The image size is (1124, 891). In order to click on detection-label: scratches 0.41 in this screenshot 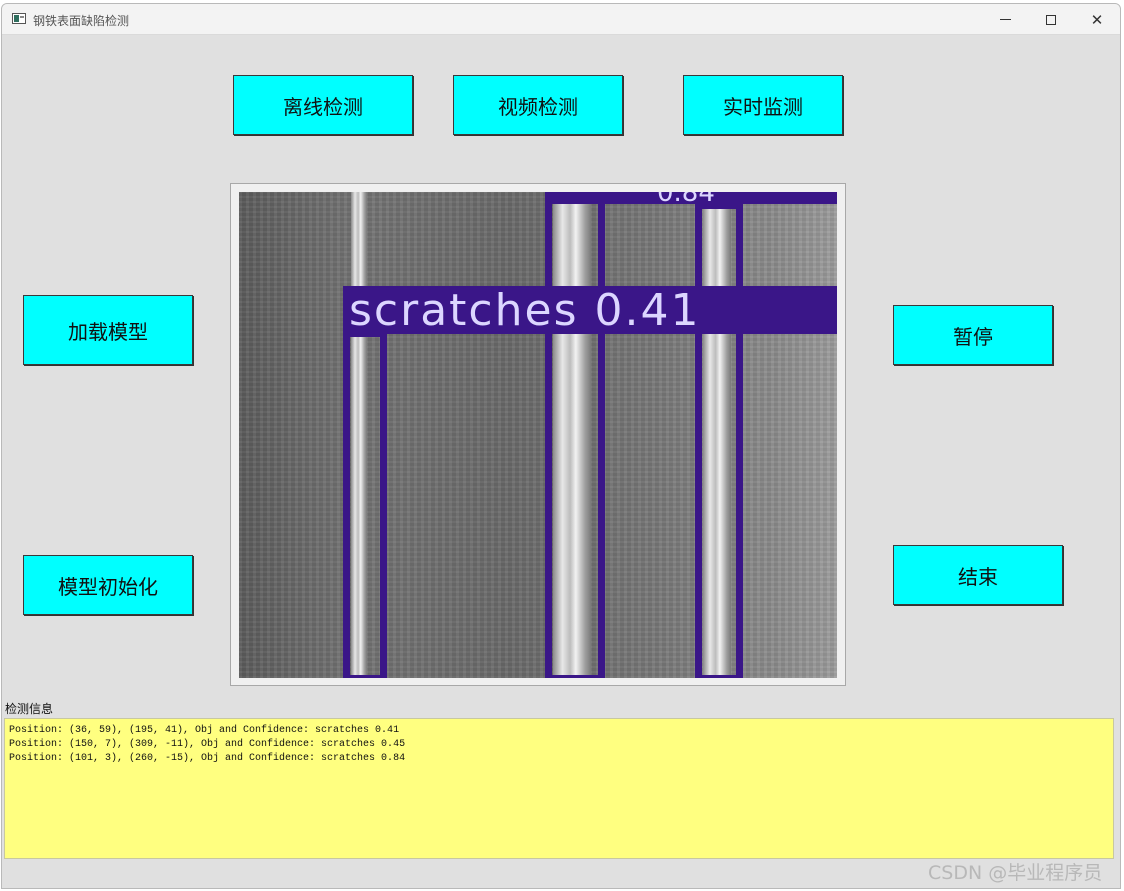, I will do `click(590, 310)`.